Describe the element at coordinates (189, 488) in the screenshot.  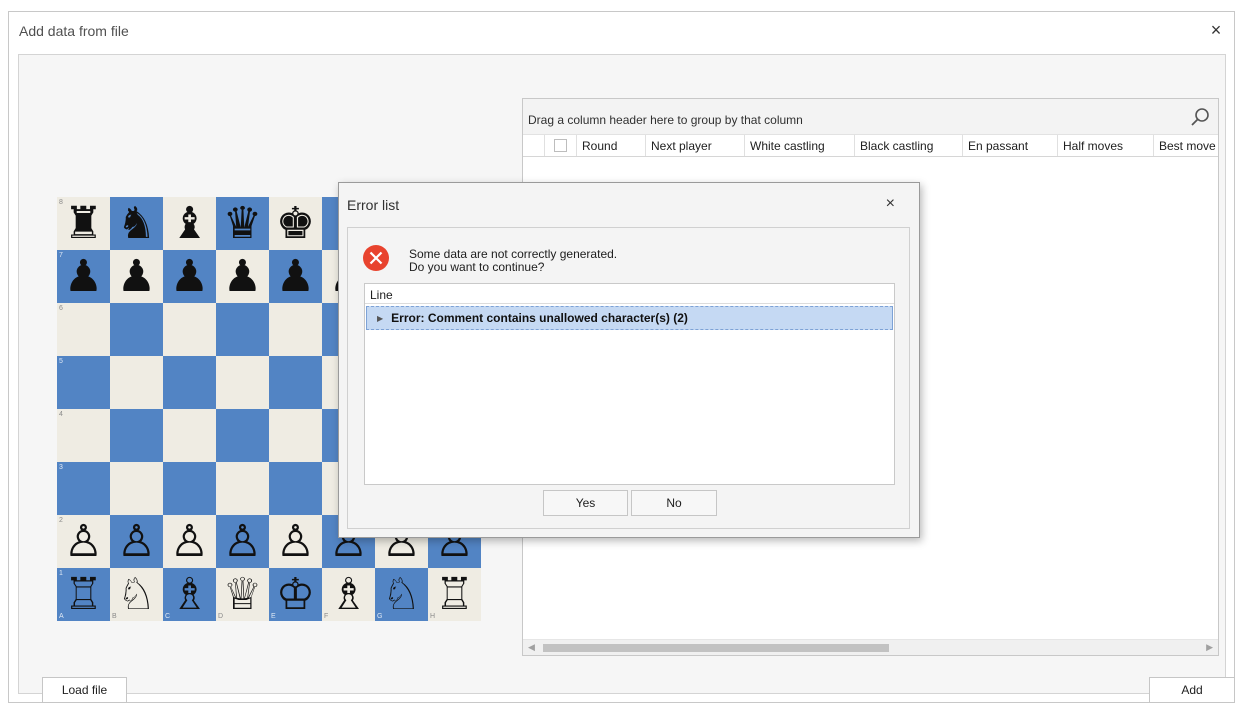
I see `board-square-c3` at that location.